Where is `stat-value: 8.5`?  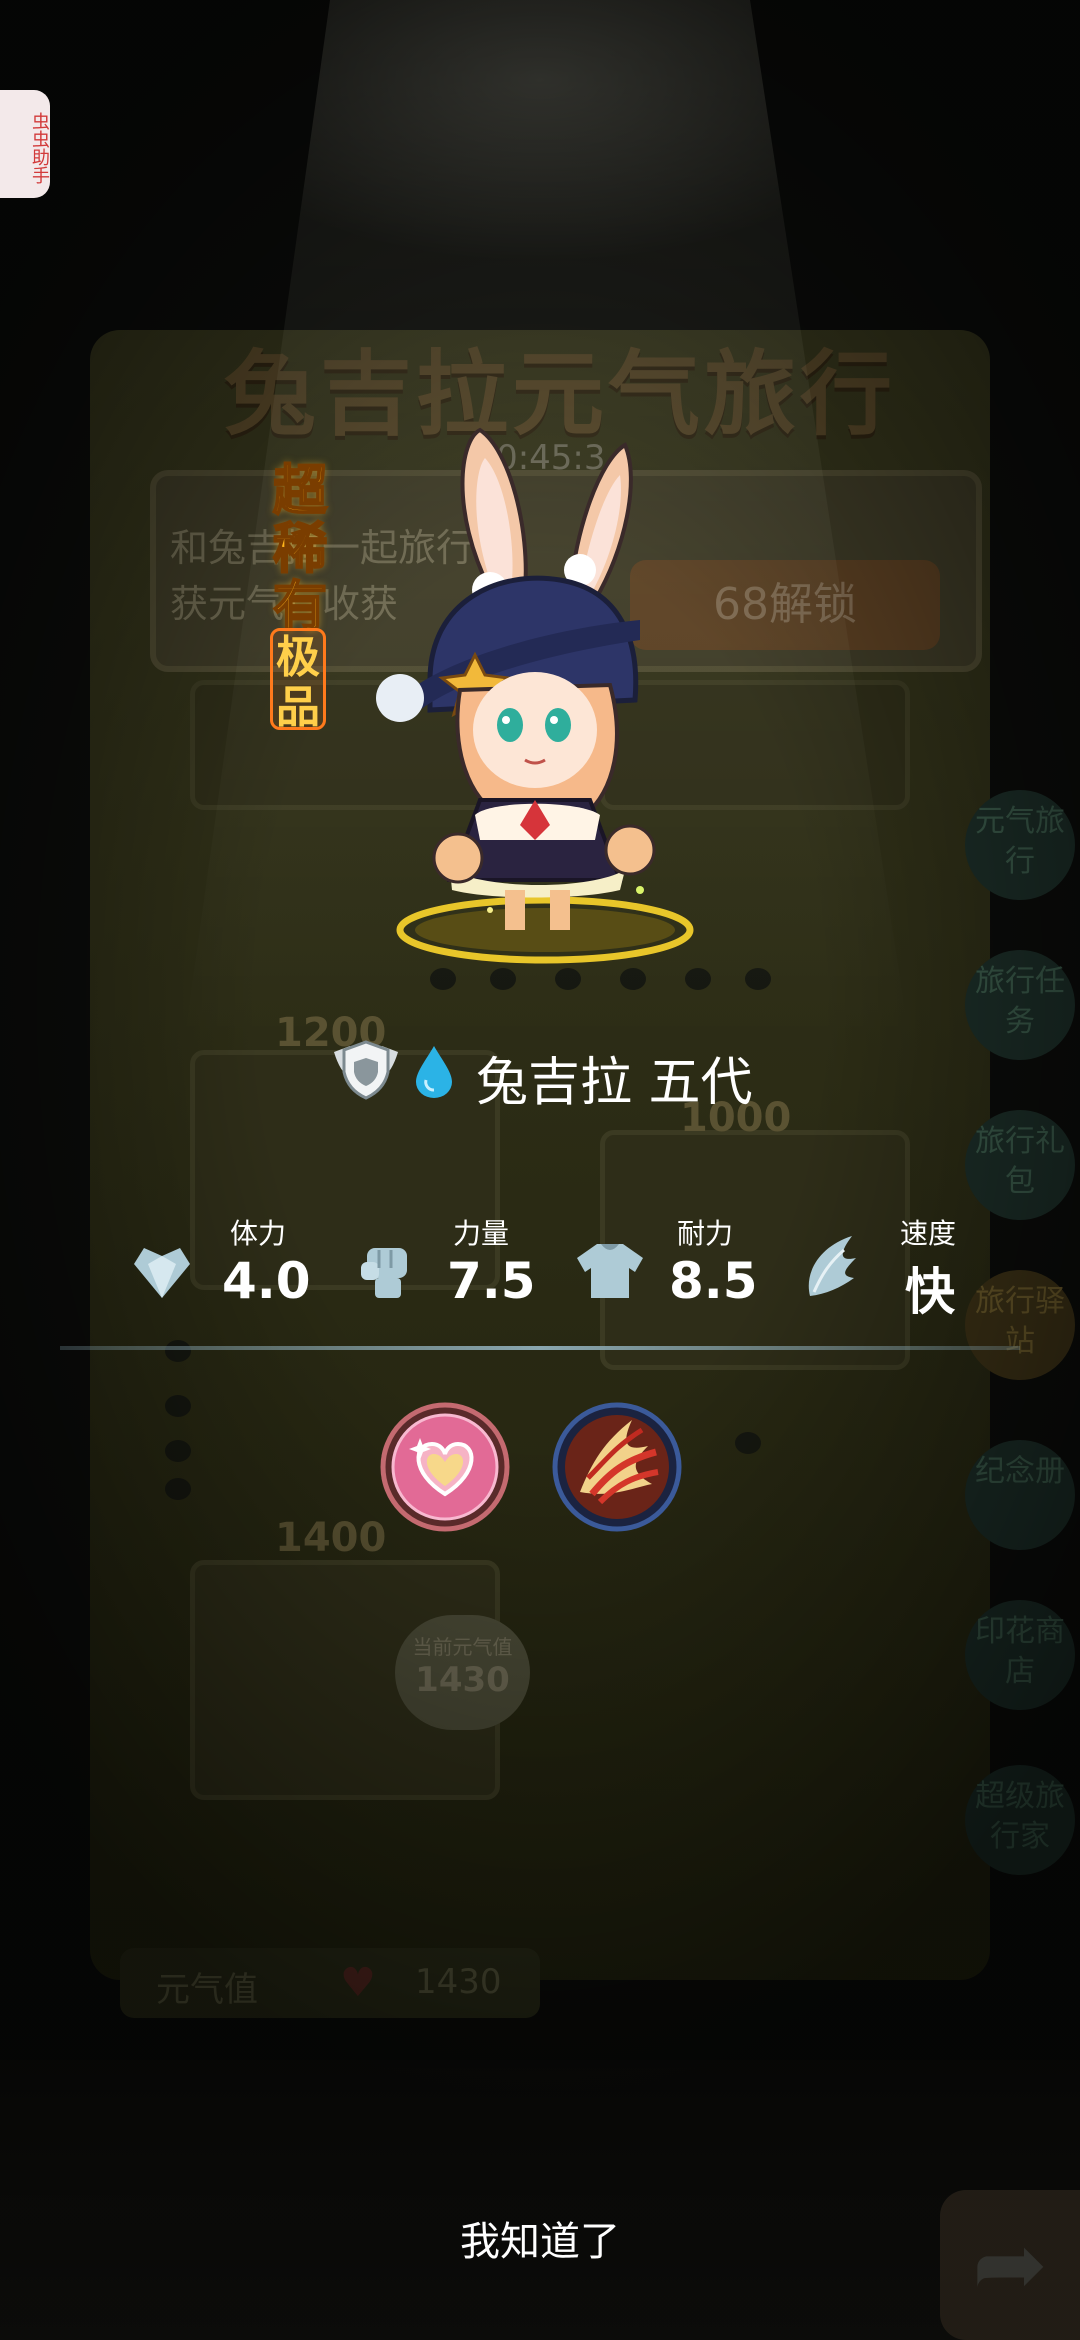 stat-value: 8.5 is located at coordinates (713, 1281).